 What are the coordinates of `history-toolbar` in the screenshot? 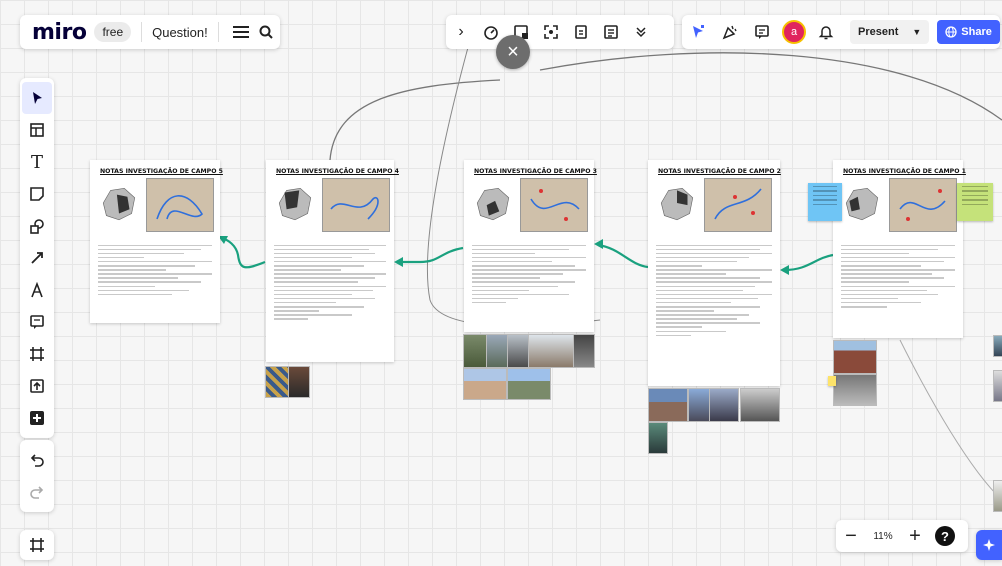 It's located at (37, 476).